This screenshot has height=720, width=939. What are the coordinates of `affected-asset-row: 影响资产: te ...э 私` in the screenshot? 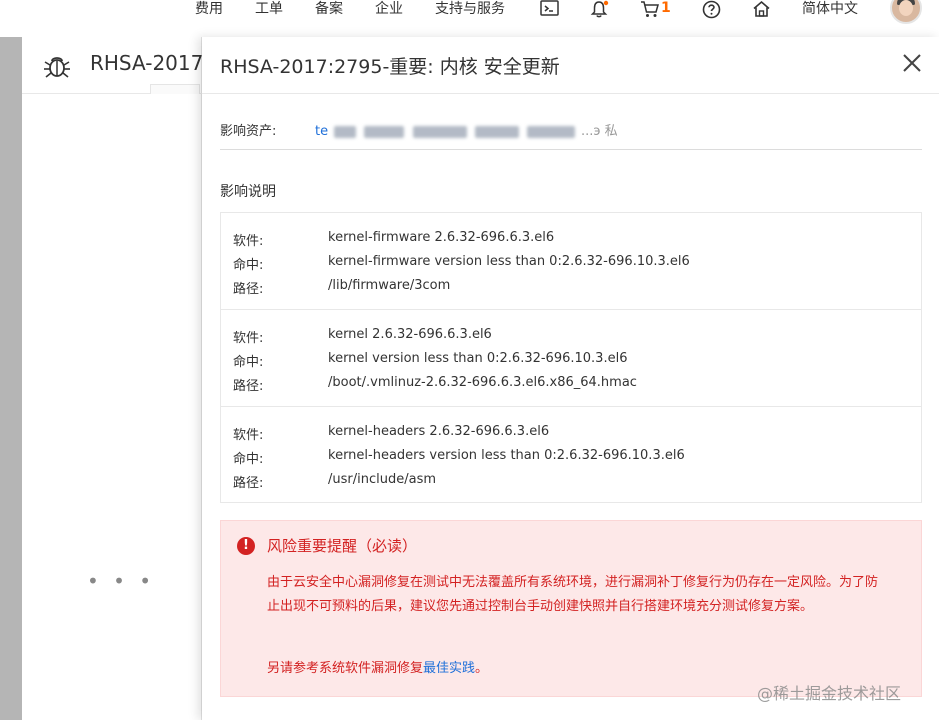 It's located at (571, 135).